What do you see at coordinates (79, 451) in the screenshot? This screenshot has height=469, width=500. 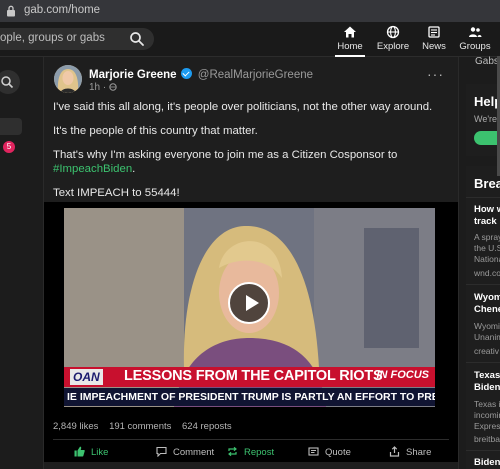 I see `thumbs-up-icon` at bounding box center [79, 451].